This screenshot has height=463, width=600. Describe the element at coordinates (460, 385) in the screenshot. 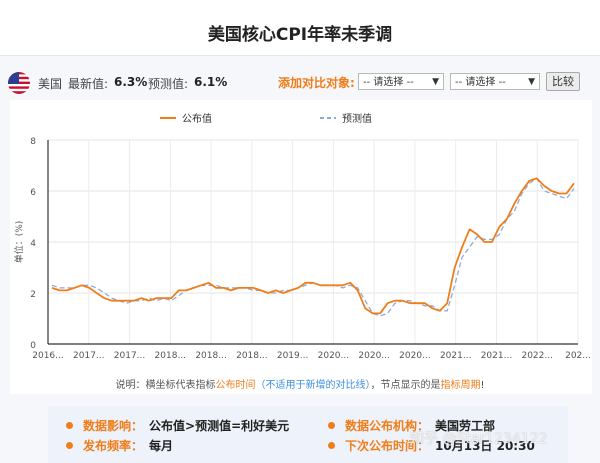

I see `note-link-period: 指标周期` at that location.